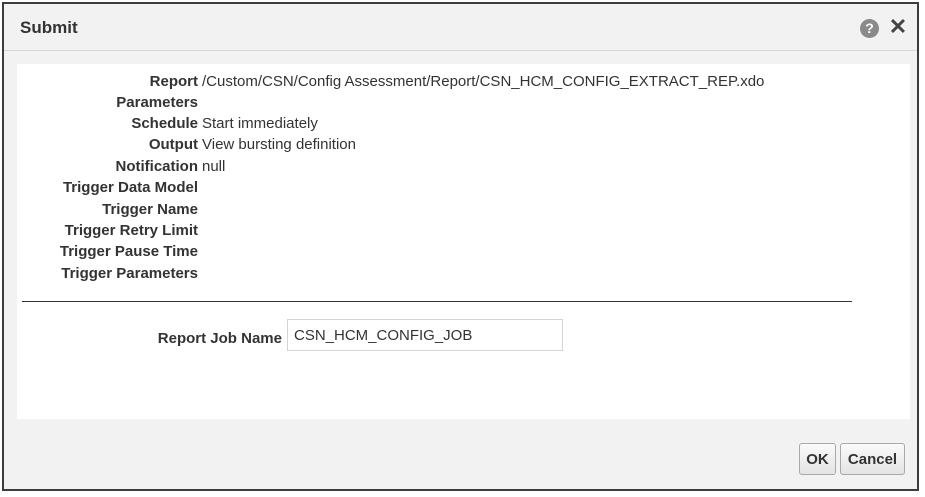  I want to click on detail-label: Report, so click(173, 81).